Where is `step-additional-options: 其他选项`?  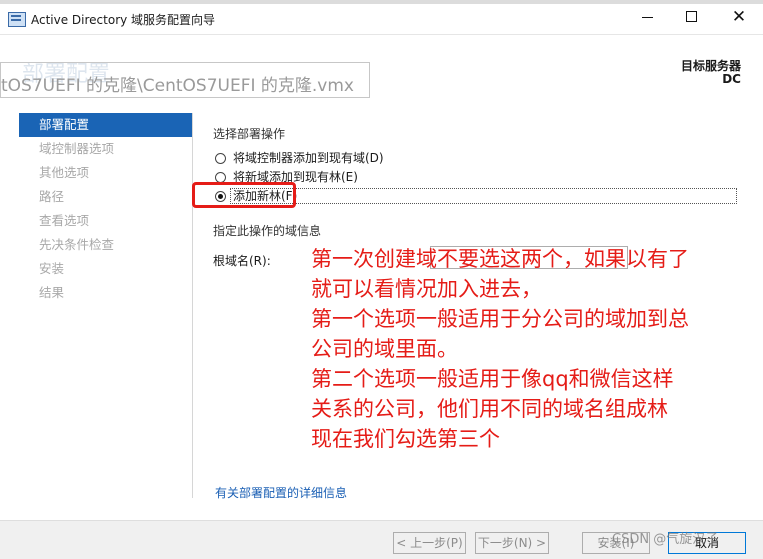
step-additional-options: 其他选项 is located at coordinates (64, 172).